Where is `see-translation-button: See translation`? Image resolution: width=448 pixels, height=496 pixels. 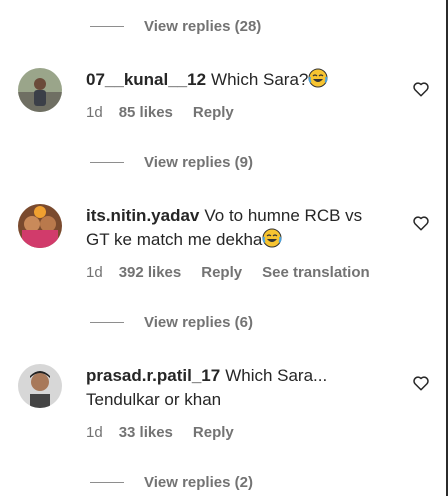 see-translation-button: See translation is located at coordinates (316, 272).